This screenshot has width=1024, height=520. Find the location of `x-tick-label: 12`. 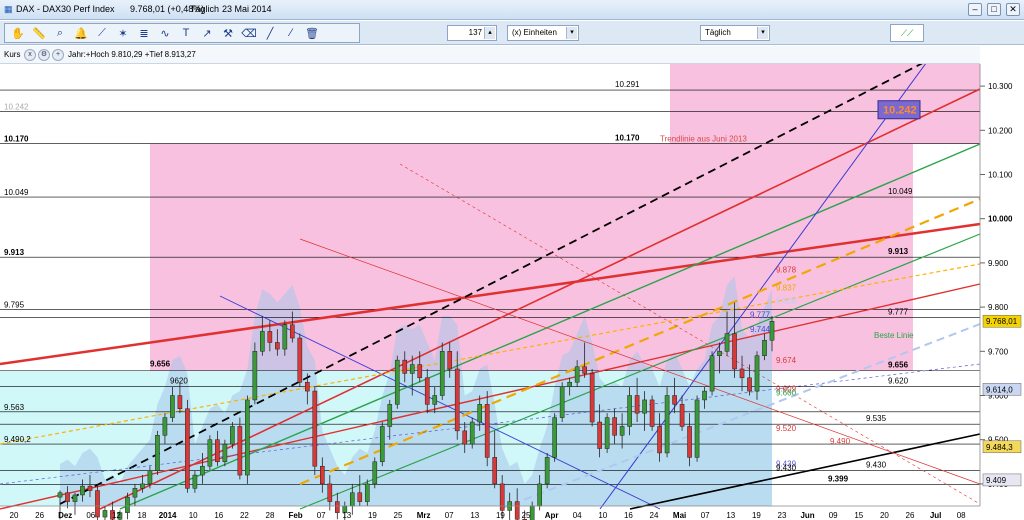

x-tick-label: 12 is located at coordinates (116, 515).